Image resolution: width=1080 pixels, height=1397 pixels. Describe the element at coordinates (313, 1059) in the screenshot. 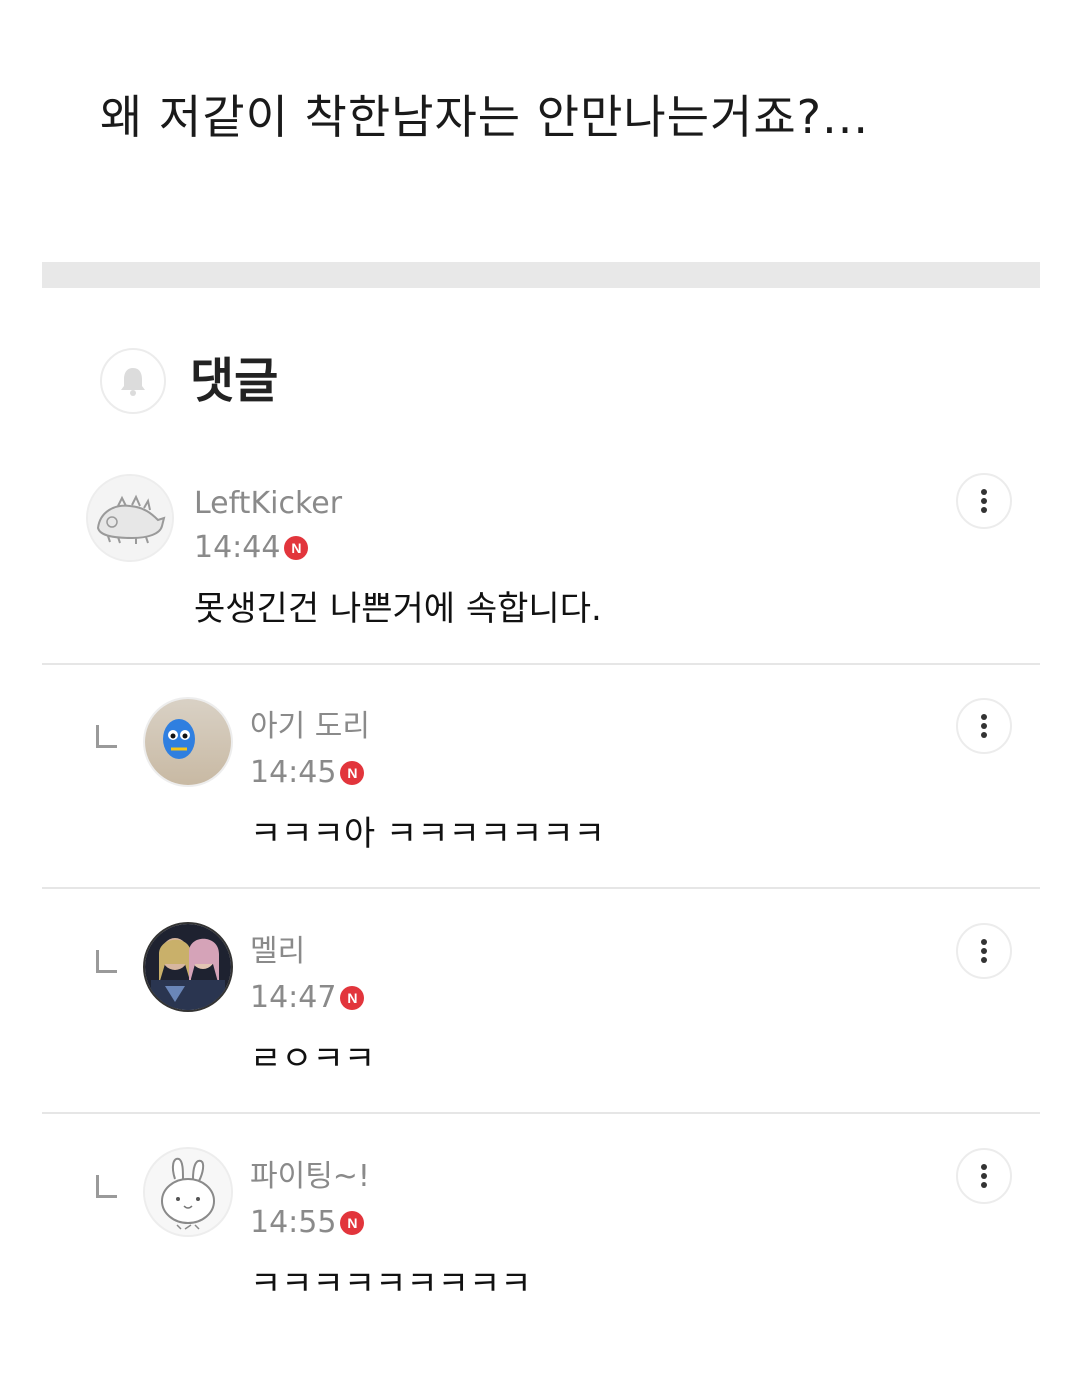

I see `comment-text: ㄹㅇㅋㅋ` at that location.